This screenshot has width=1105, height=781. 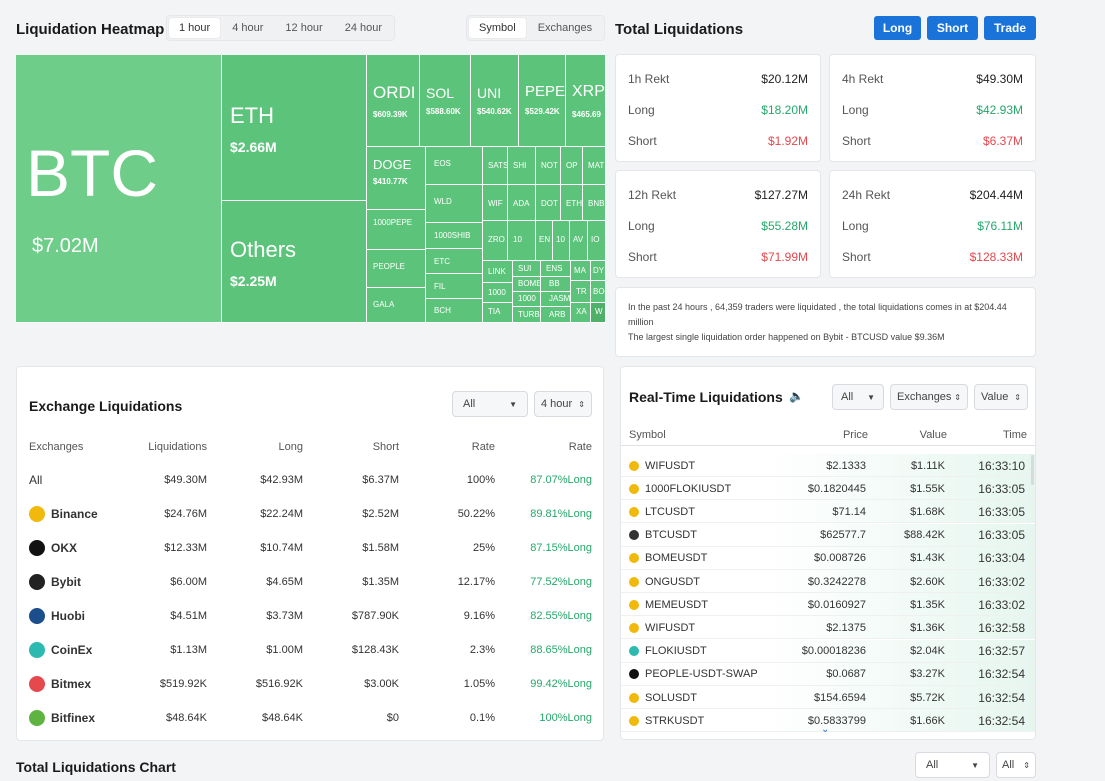 What do you see at coordinates (828, 674) in the screenshot?
I see `list-item: PEOPLE-USDT-SWAP $0.0687 $3.27K 16:32:54` at bounding box center [828, 674].